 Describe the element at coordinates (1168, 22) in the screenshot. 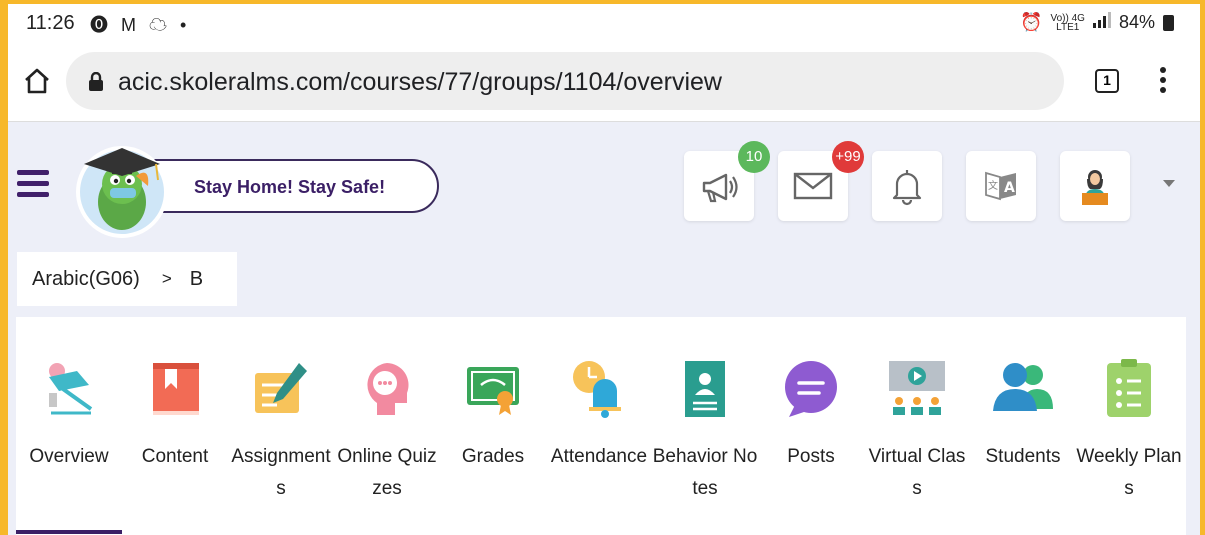

I see `battery-icon` at that location.